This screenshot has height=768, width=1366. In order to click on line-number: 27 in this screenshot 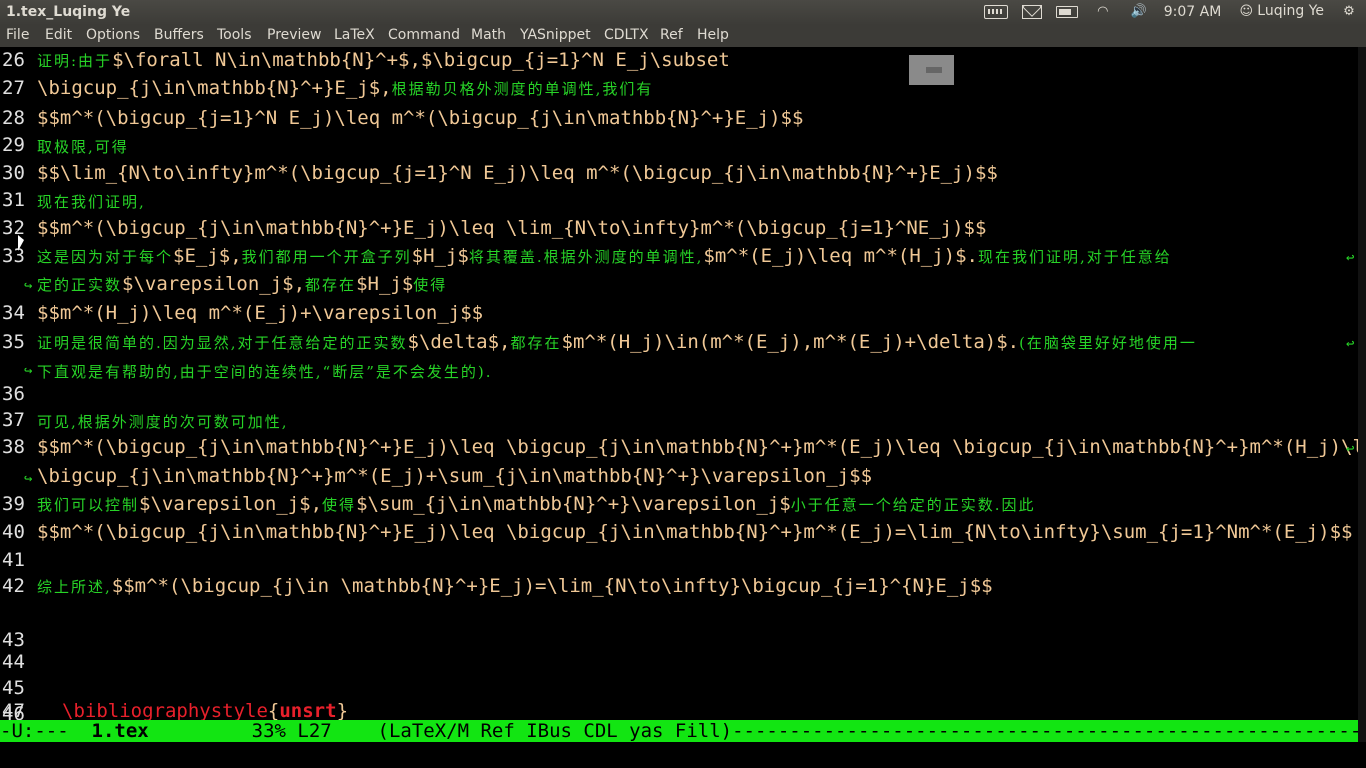, I will do `click(13, 88)`.